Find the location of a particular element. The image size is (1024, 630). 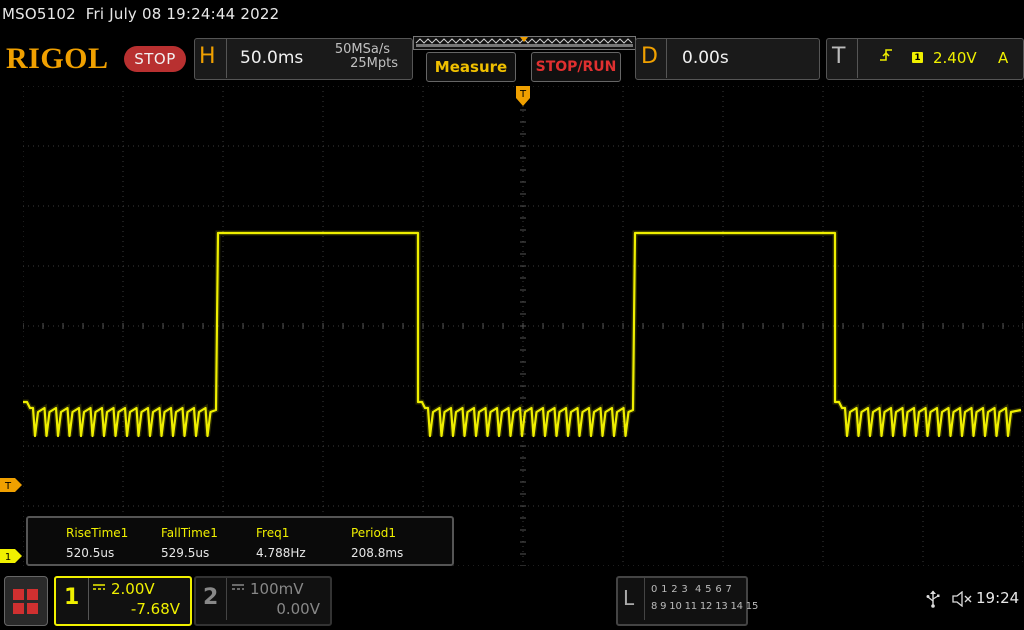

trigger-panel is located at coordinates (925, 59).